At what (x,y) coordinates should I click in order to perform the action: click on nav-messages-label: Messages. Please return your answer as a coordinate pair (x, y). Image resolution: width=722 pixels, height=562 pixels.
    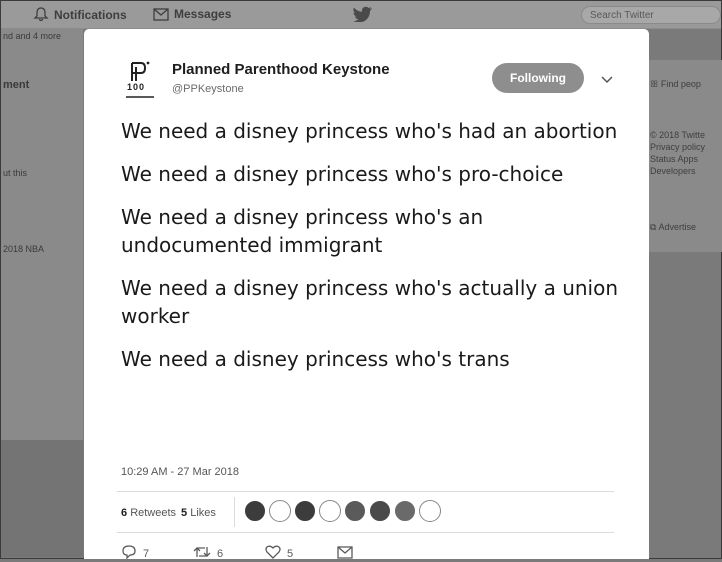
    Looking at the image, I should click on (203, 14).